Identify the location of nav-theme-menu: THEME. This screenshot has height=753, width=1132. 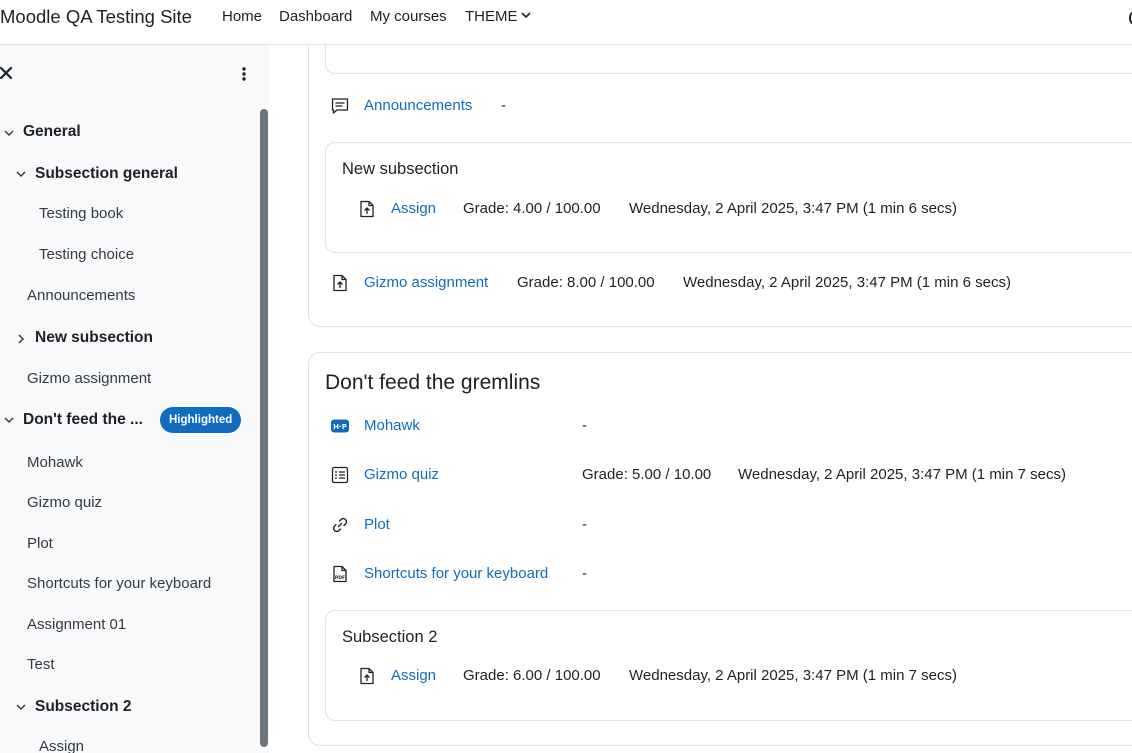
(498, 16).